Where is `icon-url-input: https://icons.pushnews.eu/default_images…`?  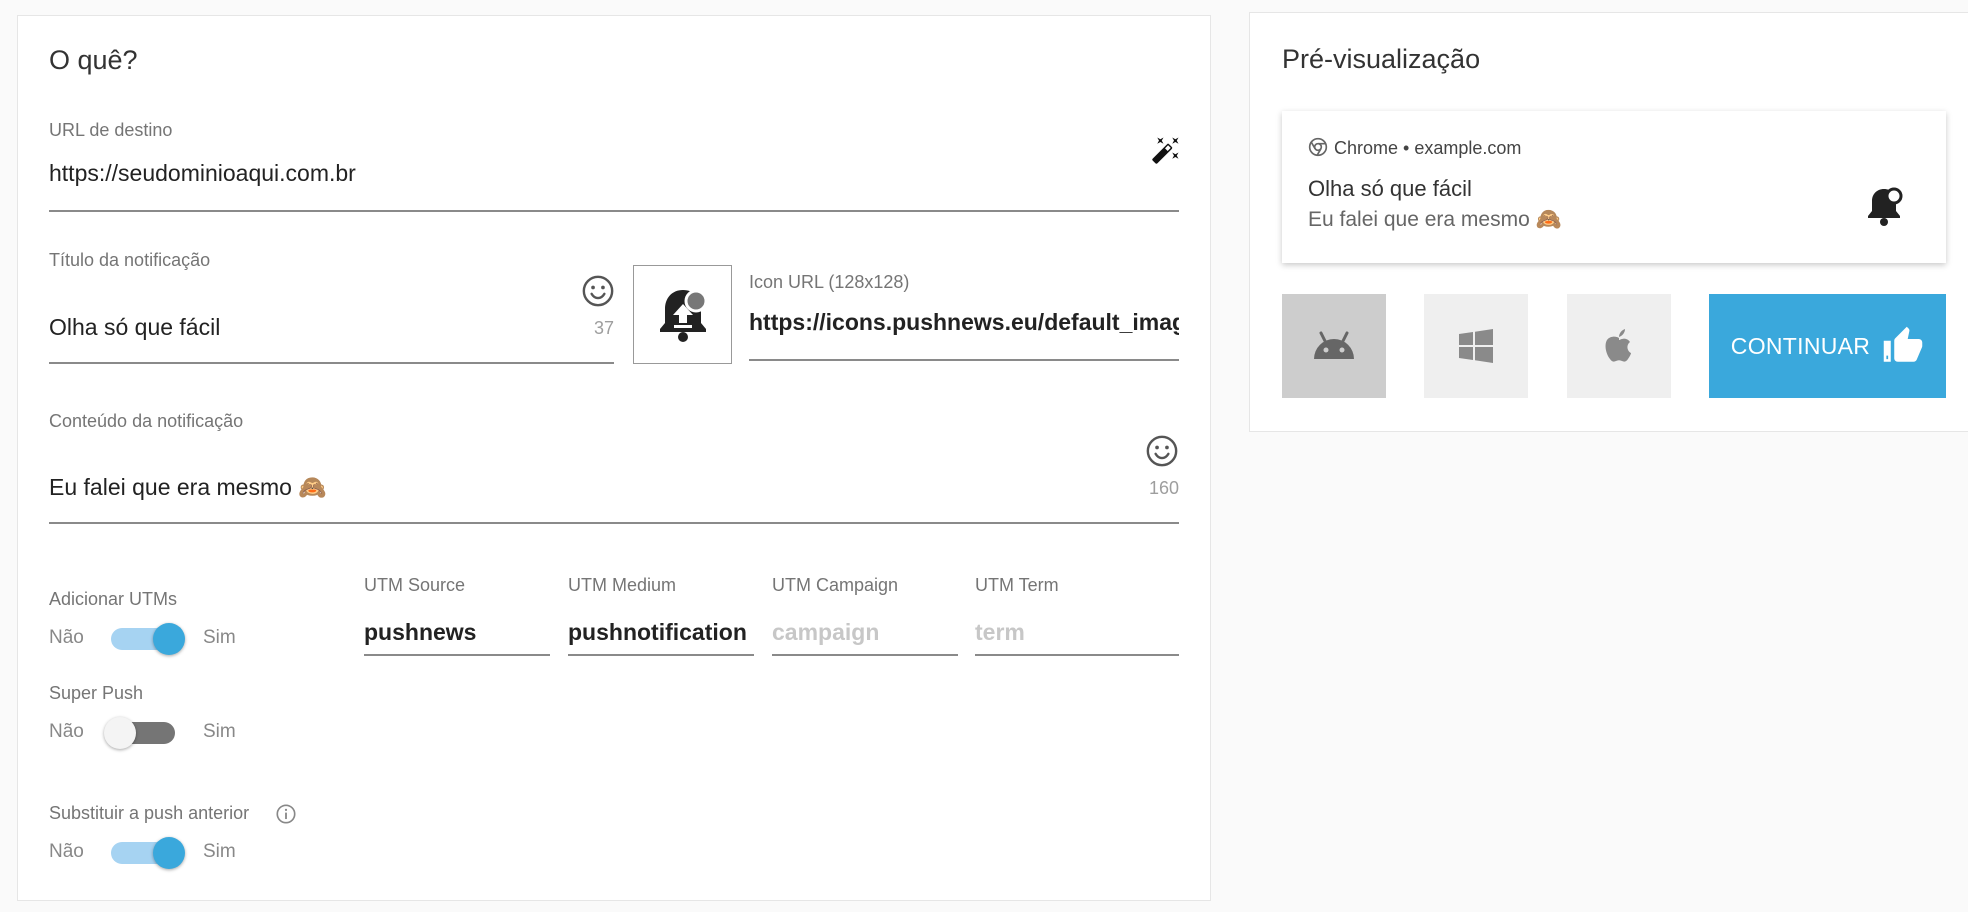
icon-url-input: https://icons.pushnews.eu/default_images… is located at coordinates (964, 322).